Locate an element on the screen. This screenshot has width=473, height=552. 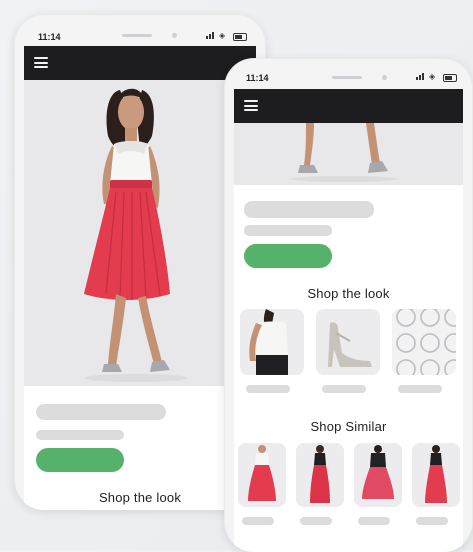
shoe-product-image is located at coordinates (348, 342).